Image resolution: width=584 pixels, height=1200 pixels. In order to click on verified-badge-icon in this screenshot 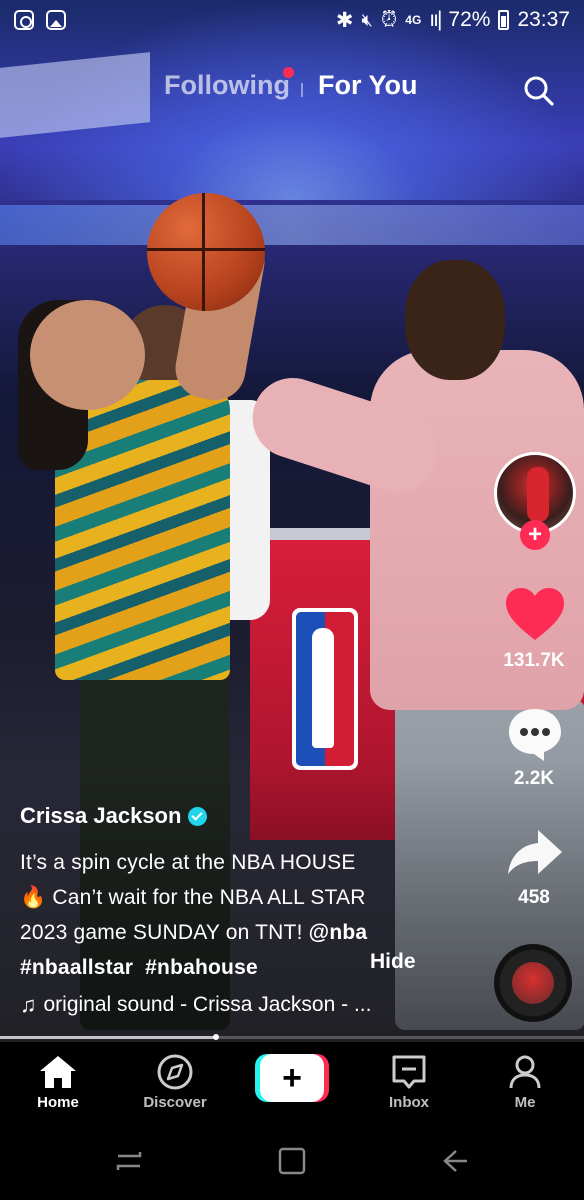, I will do `click(198, 816)`.